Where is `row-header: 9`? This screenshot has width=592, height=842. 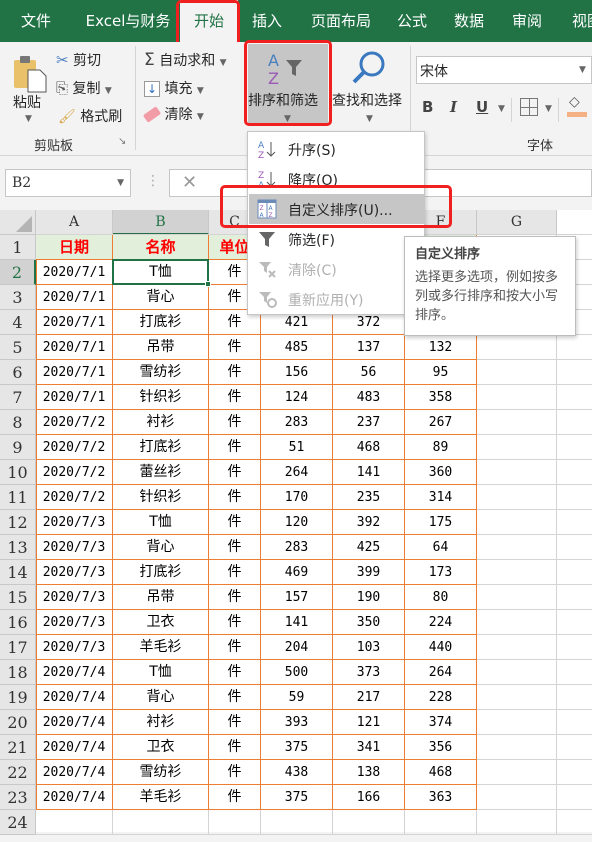 row-header: 9 is located at coordinates (18, 447).